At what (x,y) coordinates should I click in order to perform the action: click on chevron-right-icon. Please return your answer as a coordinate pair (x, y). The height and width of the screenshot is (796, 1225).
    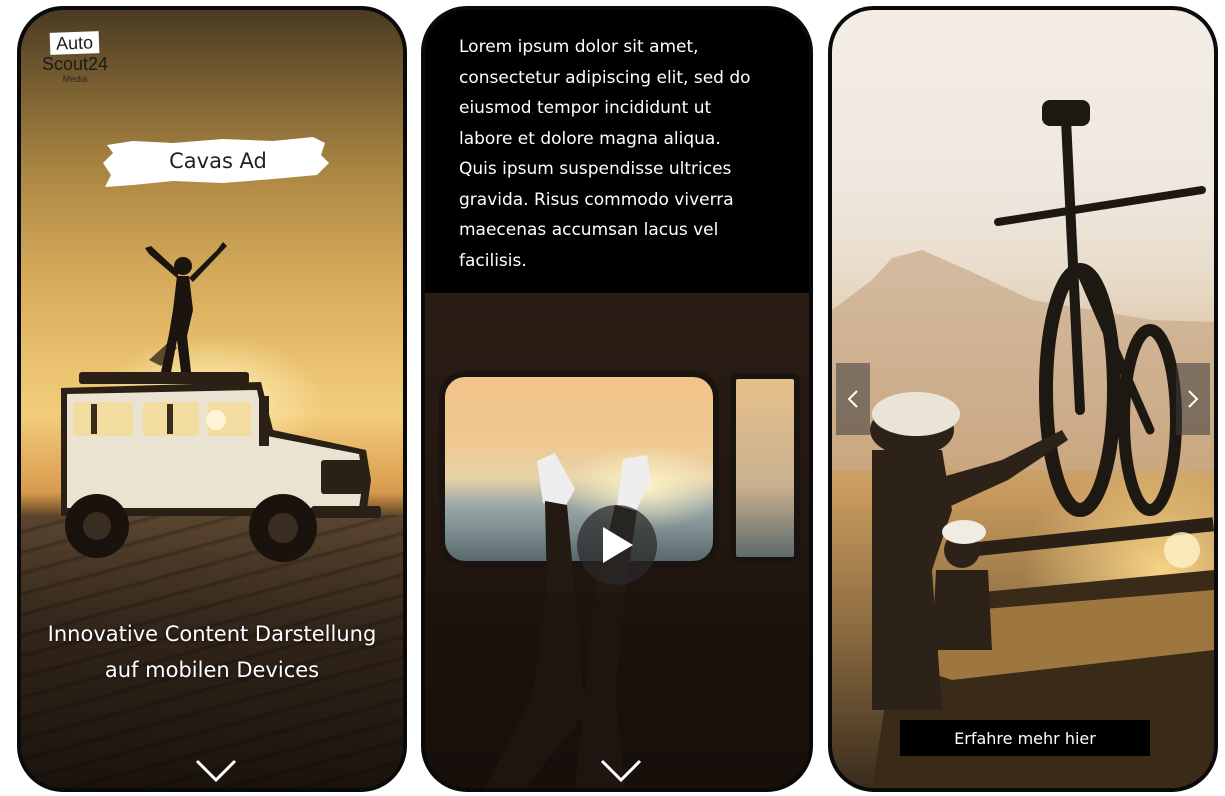
    Looking at the image, I should click on (1193, 399).